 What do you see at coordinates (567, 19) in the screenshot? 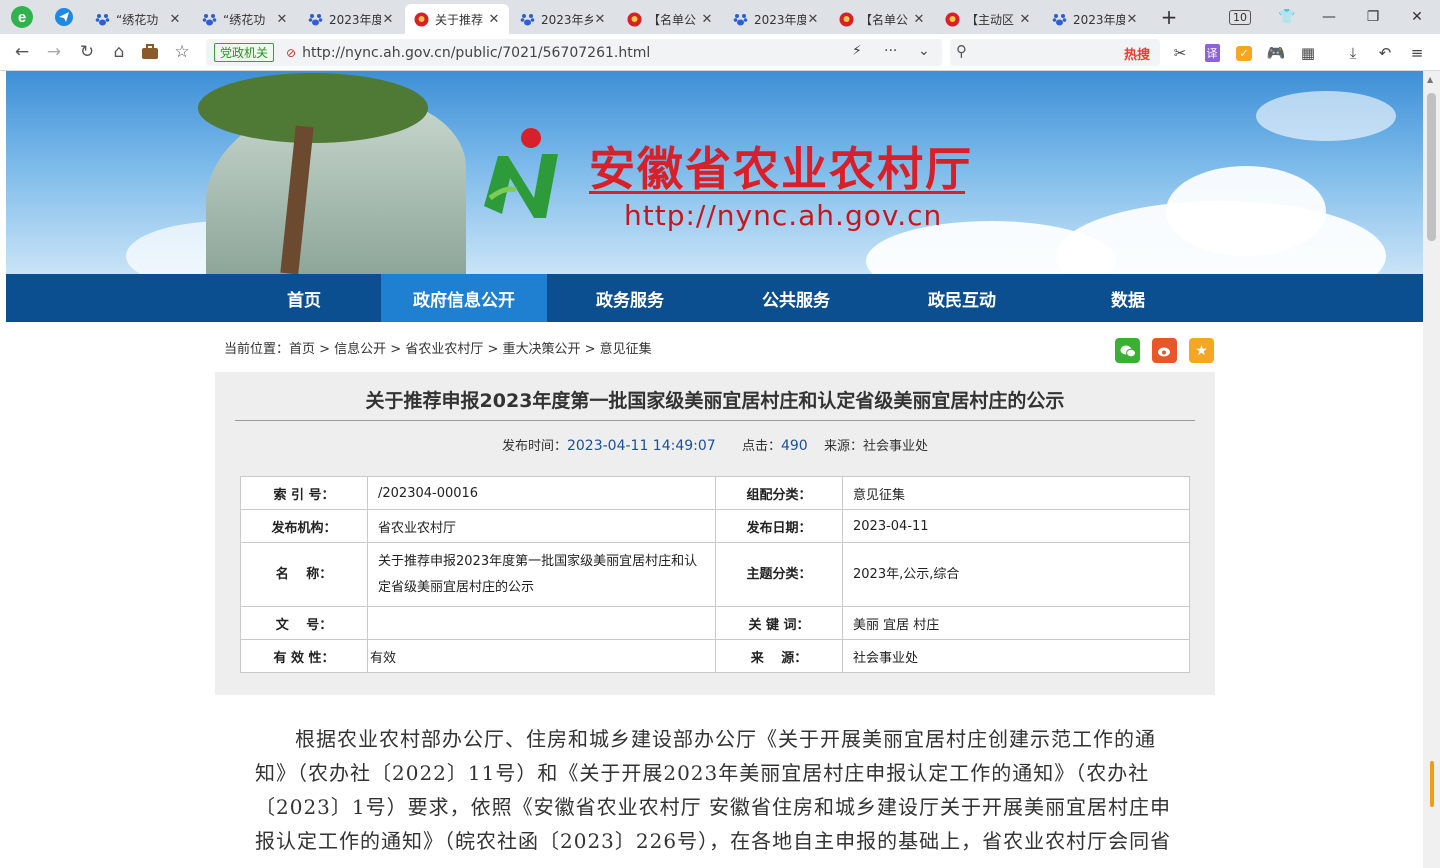
I see `tab-label: 2023年乡` at bounding box center [567, 19].